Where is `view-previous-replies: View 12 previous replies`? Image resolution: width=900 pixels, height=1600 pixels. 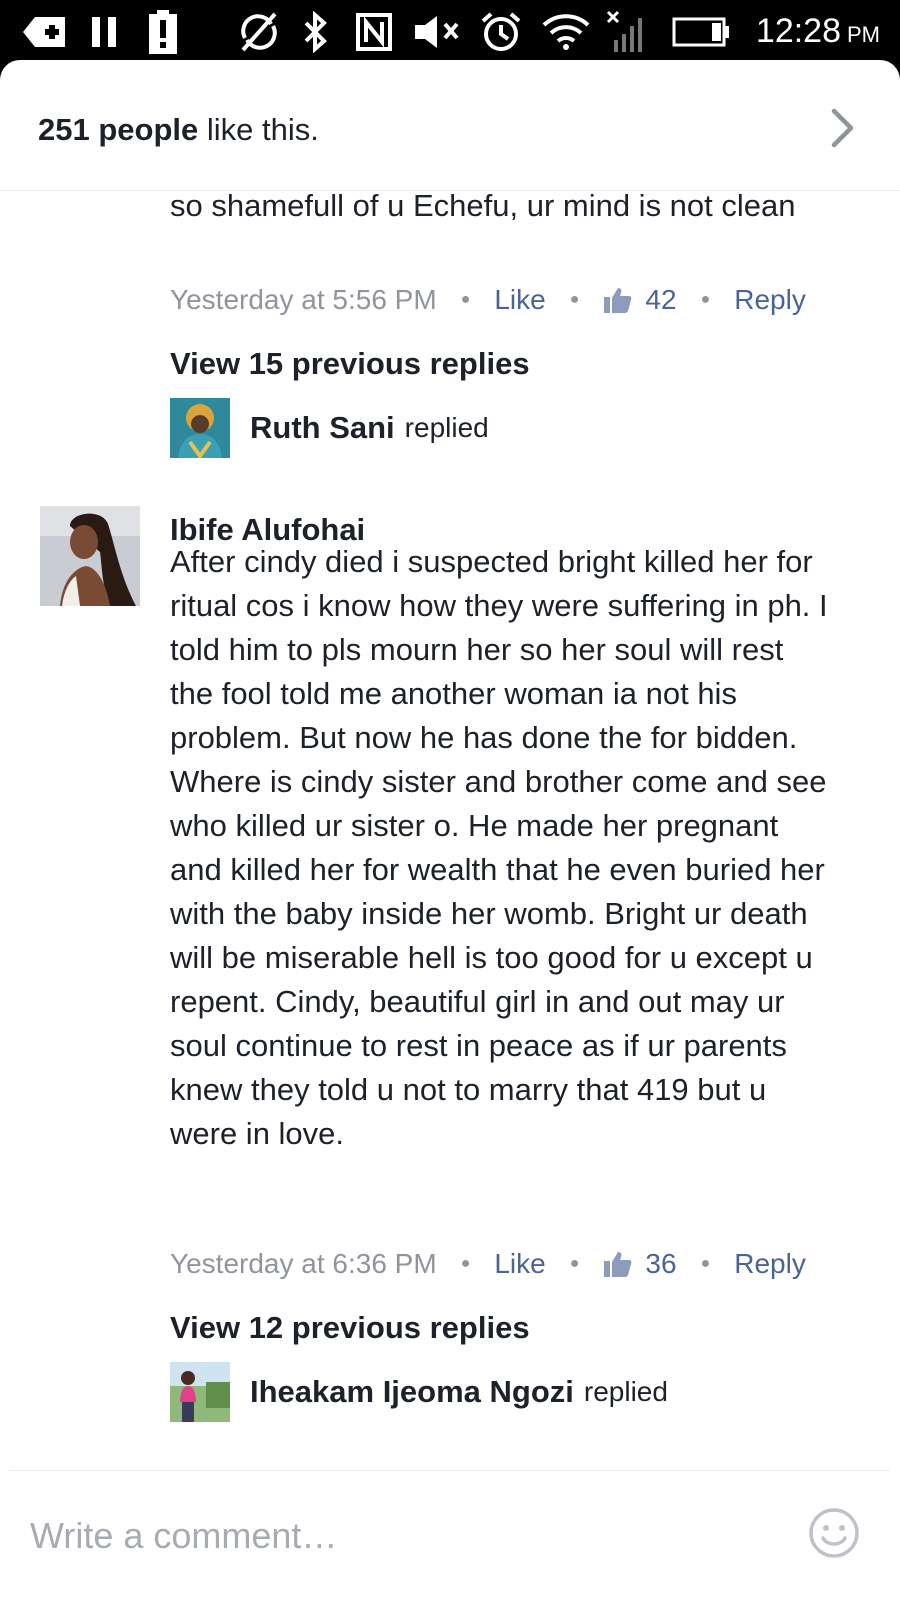 view-previous-replies: View 12 previous replies is located at coordinates (350, 1328).